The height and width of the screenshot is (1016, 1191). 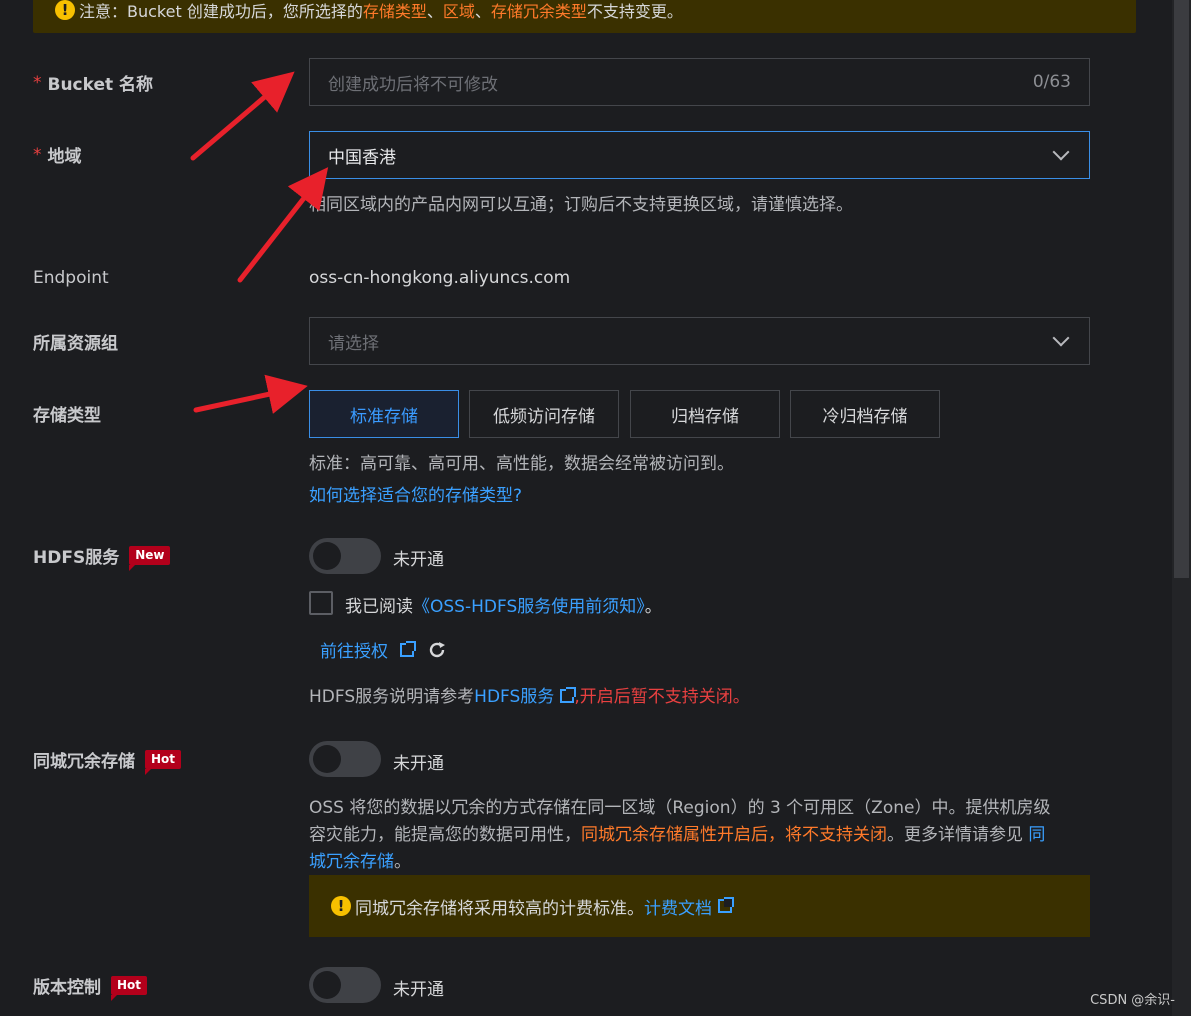 I want to click on storage-option-archive: 归档存储, so click(x=705, y=414).